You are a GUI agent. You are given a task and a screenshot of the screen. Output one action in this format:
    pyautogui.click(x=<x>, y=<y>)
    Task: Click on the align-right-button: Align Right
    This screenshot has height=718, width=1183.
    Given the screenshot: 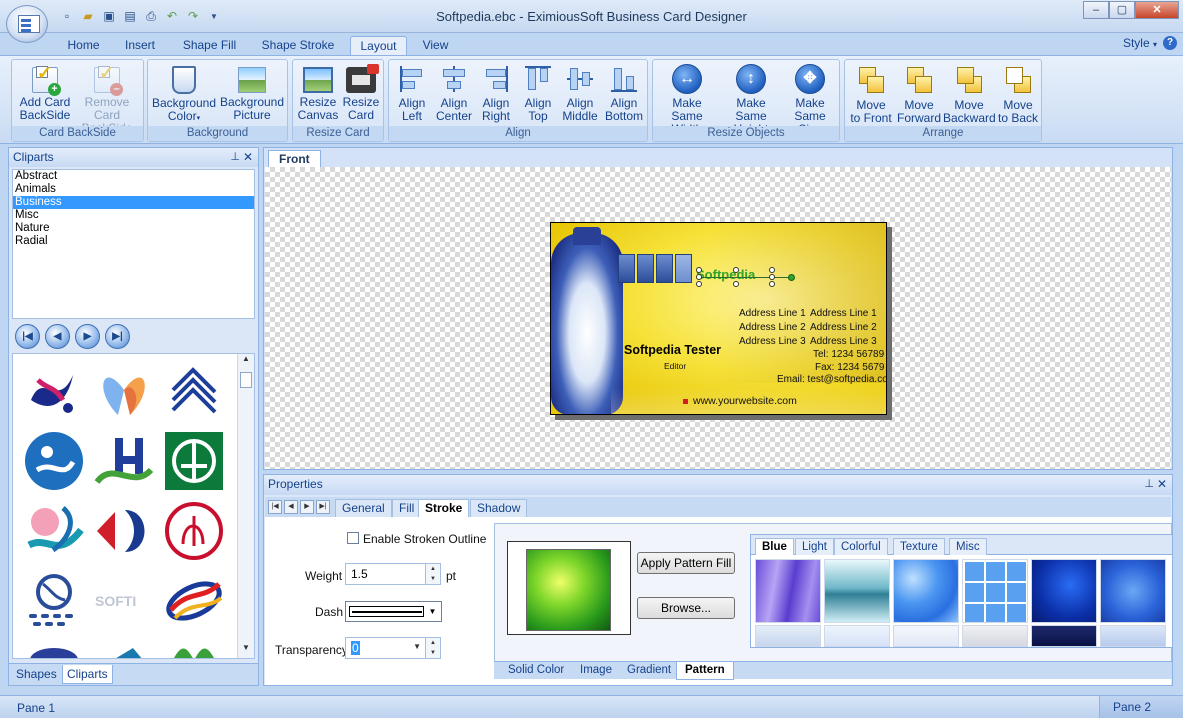 What is the action you would take?
    pyautogui.click(x=496, y=94)
    